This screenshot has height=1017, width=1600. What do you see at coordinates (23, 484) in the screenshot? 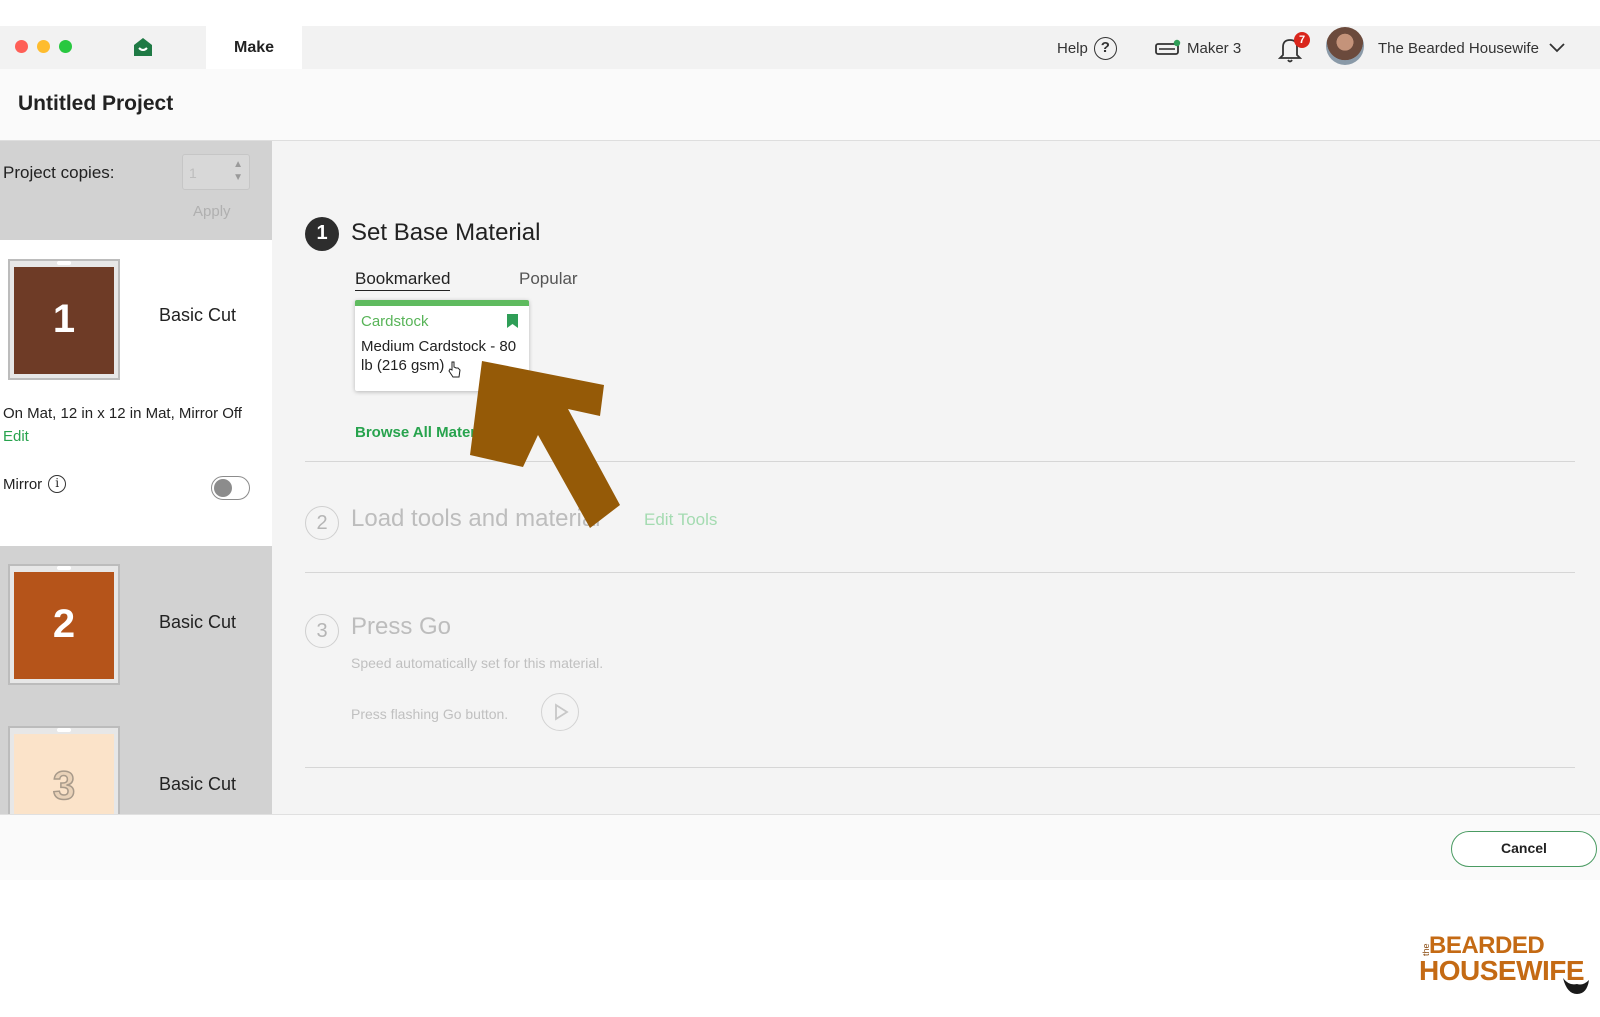
I see `mirror-text: Mirror` at bounding box center [23, 484].